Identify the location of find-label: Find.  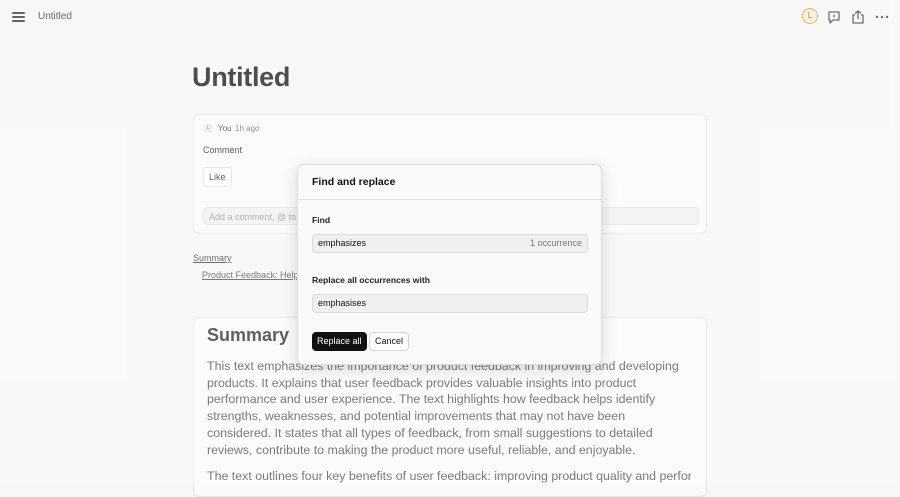
(321, 220).